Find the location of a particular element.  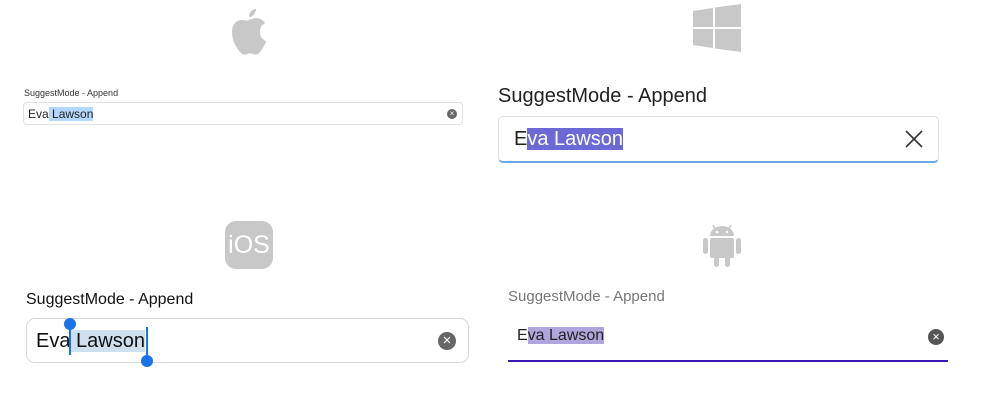

selection-start-handle is located at coordinates (70, 336).